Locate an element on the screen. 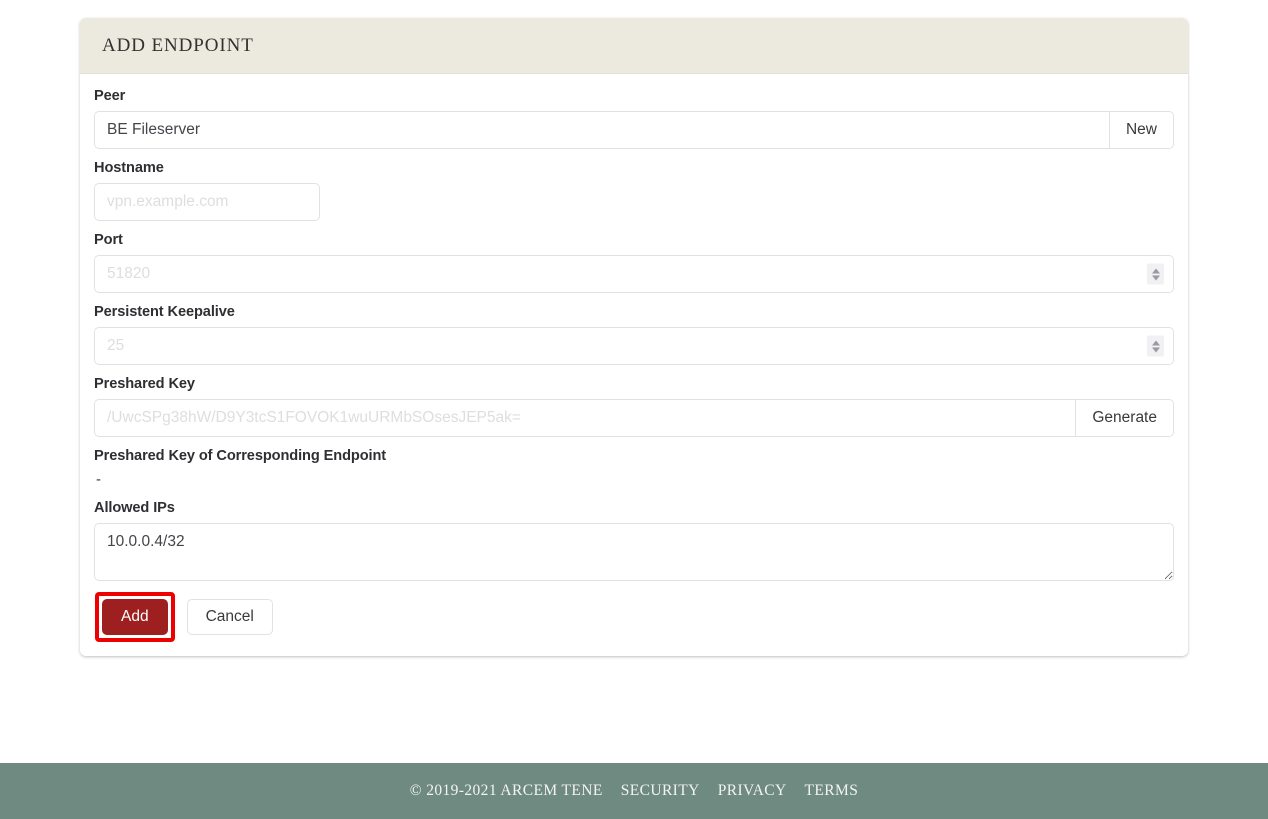  field-persistent-keepalive: Persistent Keepalive is located at coordinates (634, 334).